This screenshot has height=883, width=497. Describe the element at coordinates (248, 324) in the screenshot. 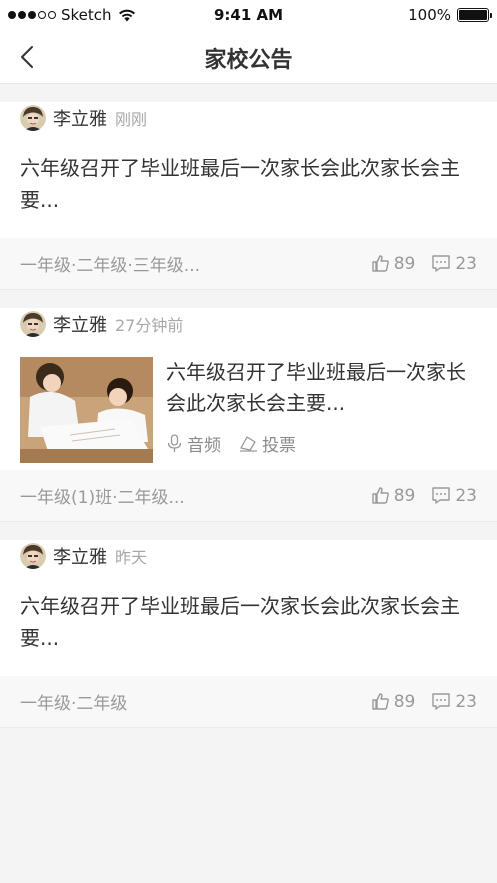

I see `post-header: 李立雅 27分钟前` at that location.